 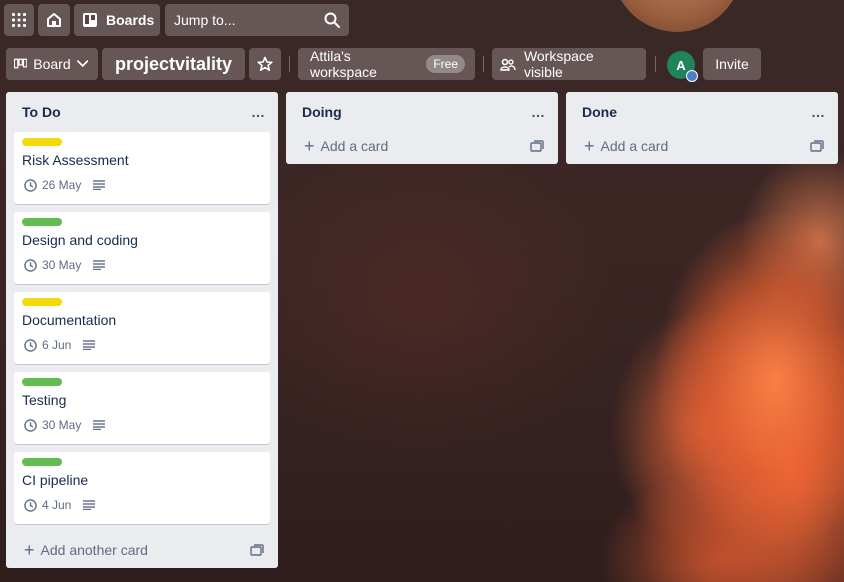 I want to click on board-view-label: Board, so click(x=52, y=64).